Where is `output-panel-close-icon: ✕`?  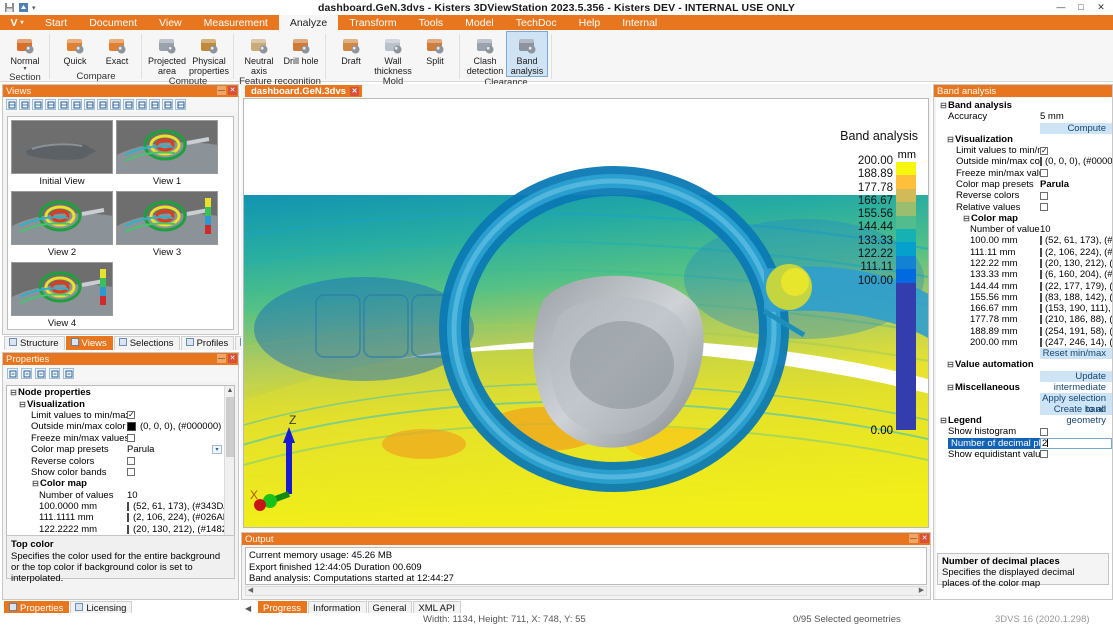
output-panel-close-icon: ✕ is located at coordinates (924, 538).